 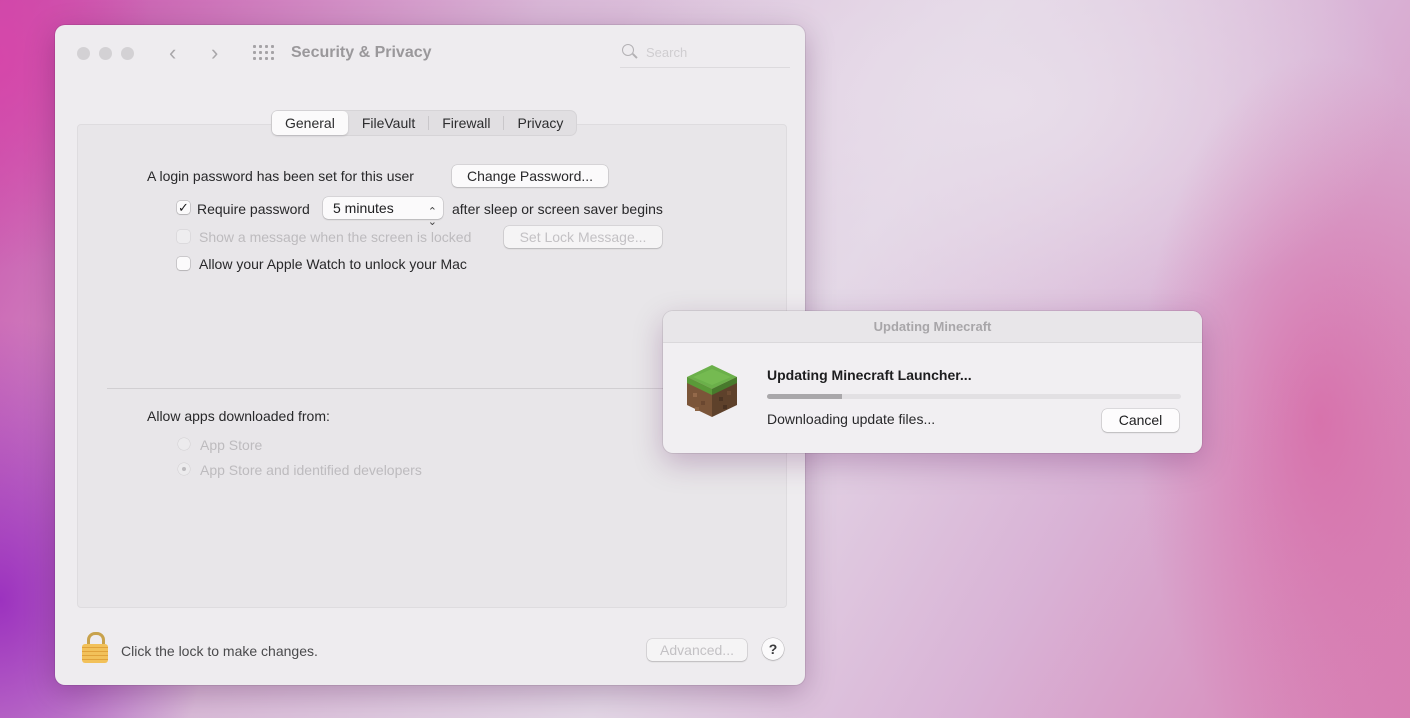 What do you see at coordinates (172, 53) in the screenshot?
I see `back-arrow-icon: ‹` at bounding box center [172, 53].